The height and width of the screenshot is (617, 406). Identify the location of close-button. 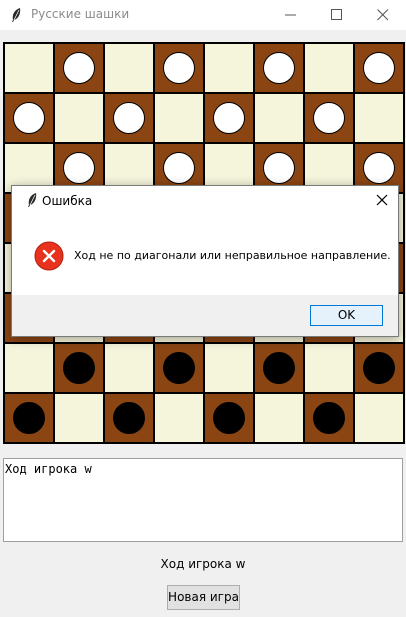
(383, 15).